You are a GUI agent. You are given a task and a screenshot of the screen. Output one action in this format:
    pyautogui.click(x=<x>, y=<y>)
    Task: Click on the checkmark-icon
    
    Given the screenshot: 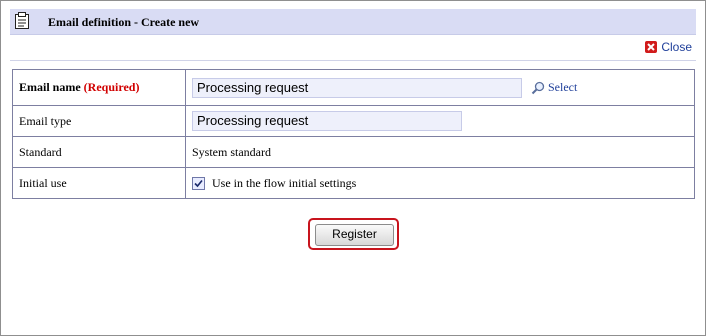 What is the action you would take?
    pyautogui.click(x=198, y=184)
    